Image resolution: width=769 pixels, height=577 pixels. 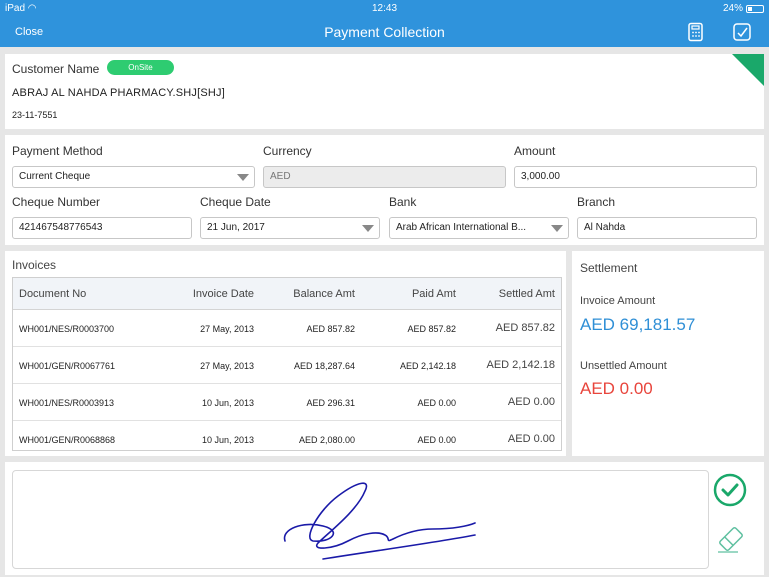 What do you see at coordinates (427, 366) in the screenshot?
I see `paid-amt: AED 2,142.18` at bounding box center [427, 366].